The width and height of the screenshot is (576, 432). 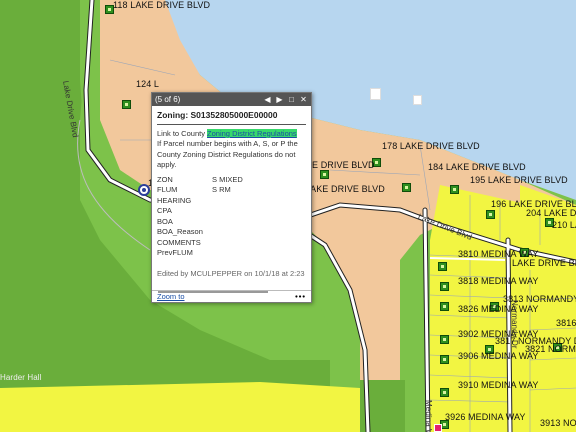 I want to click on parcel-label: 3910 MEDINA WAY, so click(x=498, y=385).